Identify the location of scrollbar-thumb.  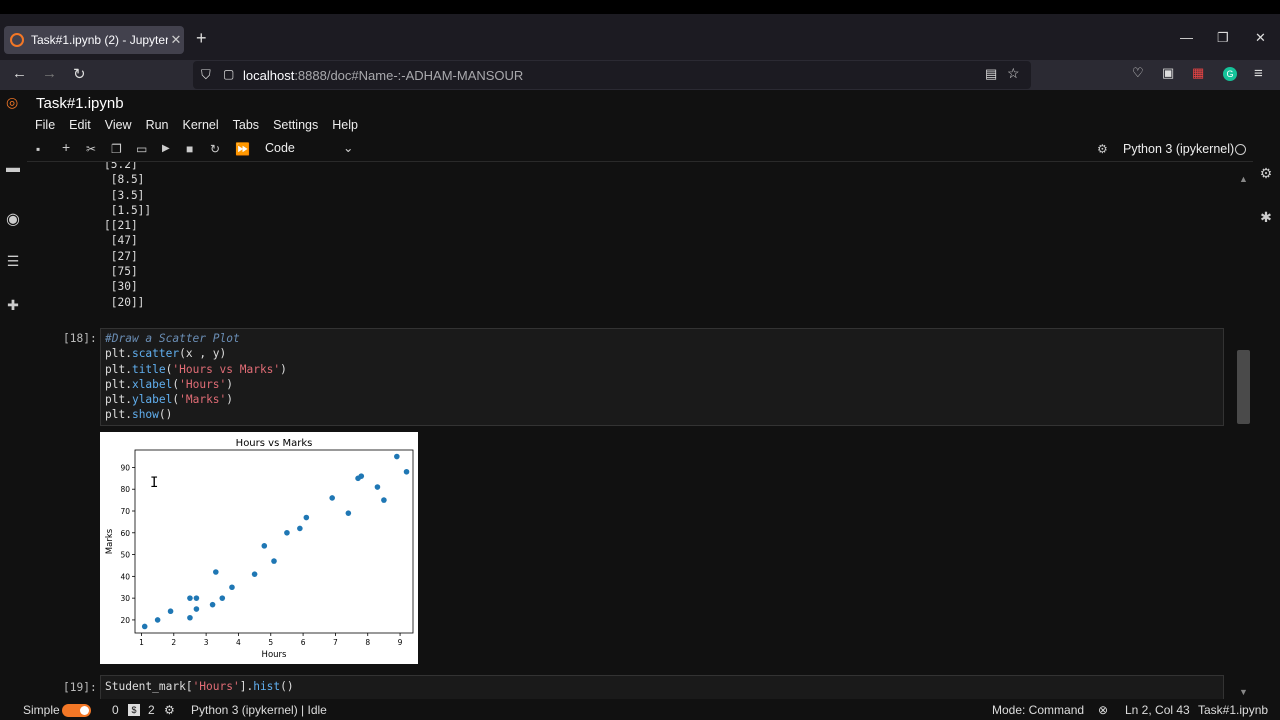
(1243, 387).